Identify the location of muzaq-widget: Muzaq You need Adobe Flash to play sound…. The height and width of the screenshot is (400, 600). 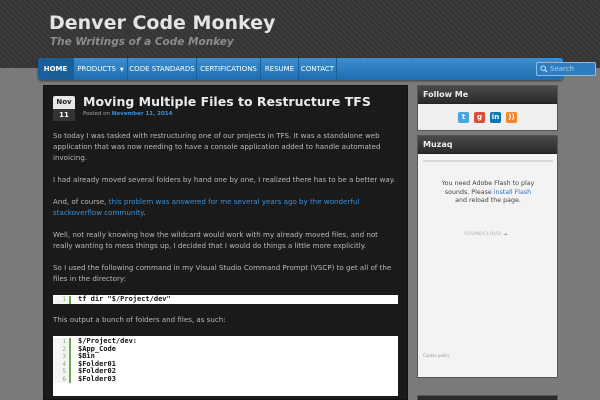
(487, 256).